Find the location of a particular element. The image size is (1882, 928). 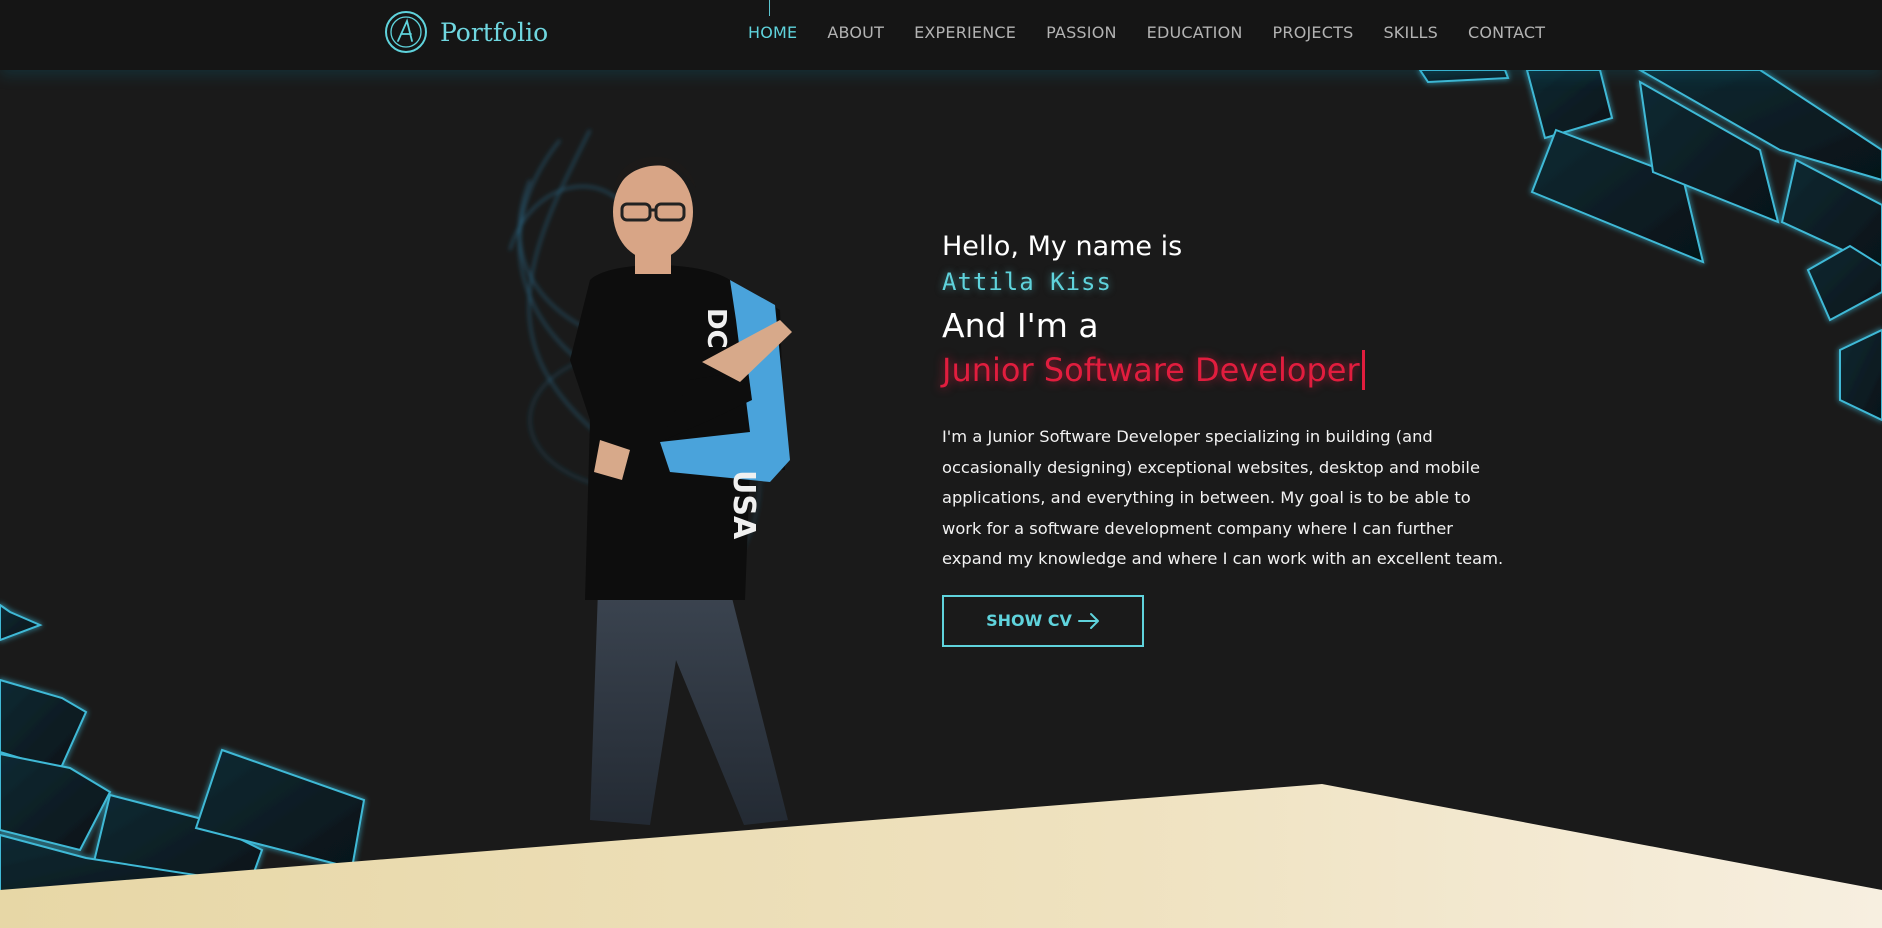

nav-link-home: HOME is located at coordinates (772, 32).